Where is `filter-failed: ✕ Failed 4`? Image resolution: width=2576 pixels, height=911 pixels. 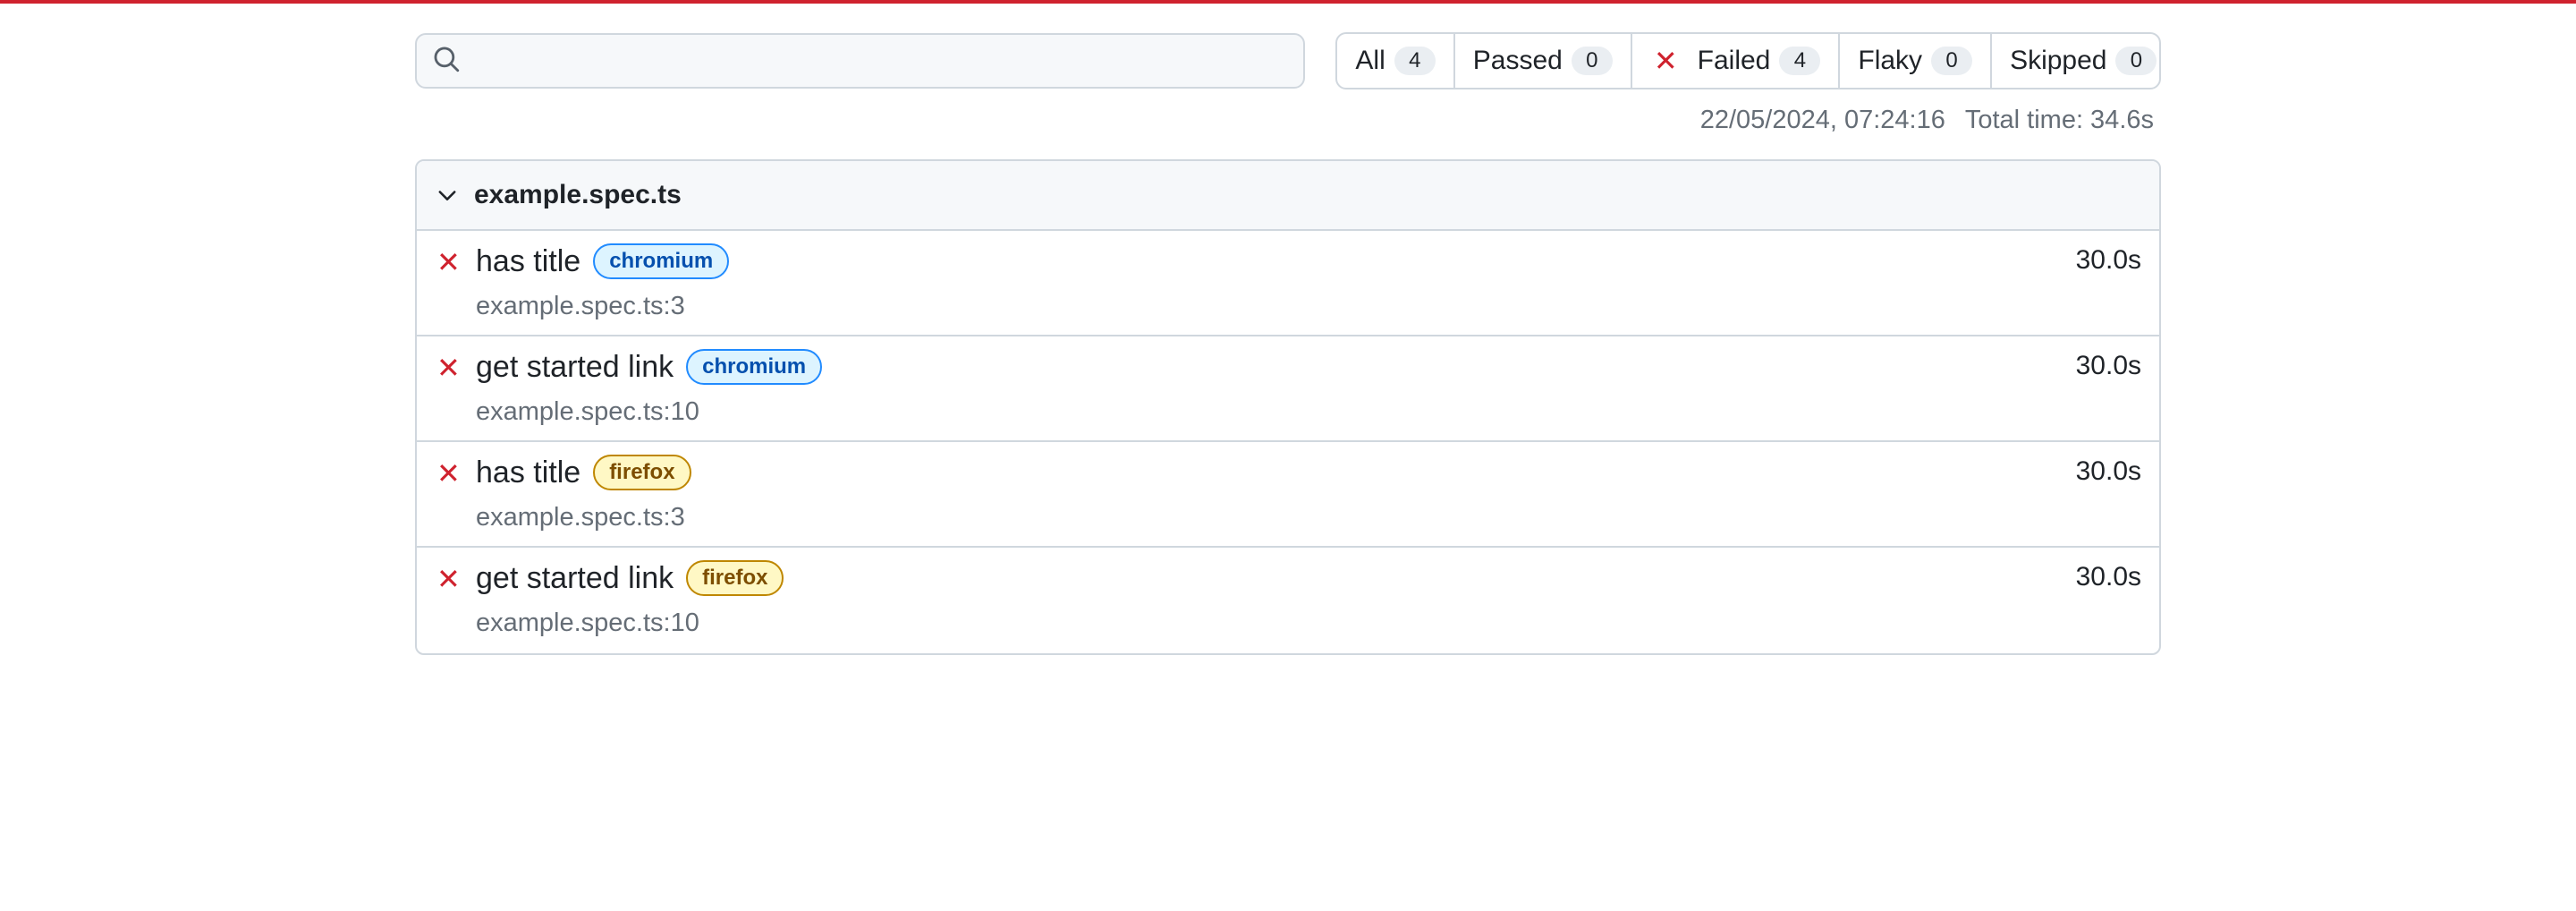 filter-failed: ✕ Failed 4 is located at coordinates (1736, 61).